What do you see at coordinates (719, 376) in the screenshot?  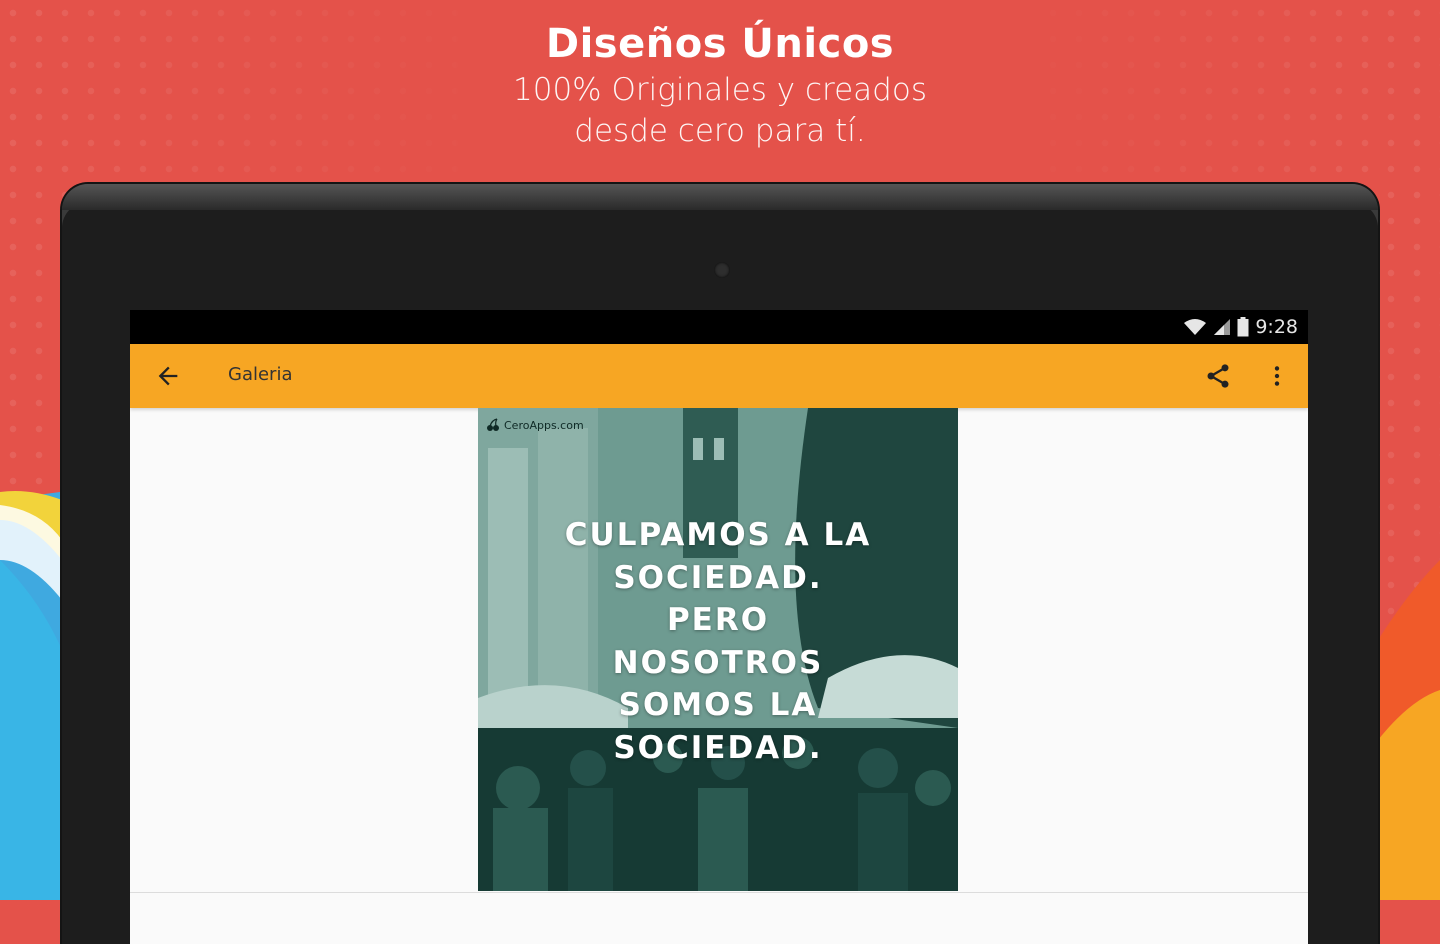 I see `app-toolbar: Galeria` at bounding box center [719, 376].